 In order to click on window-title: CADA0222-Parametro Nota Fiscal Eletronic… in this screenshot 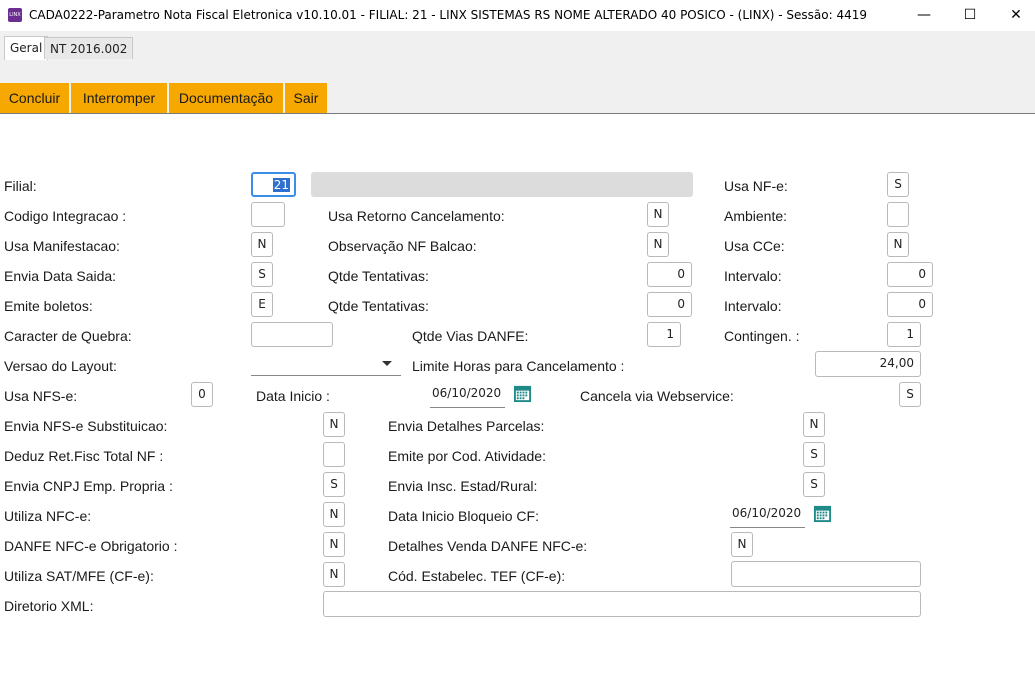, I will do `click(448, 15)`.